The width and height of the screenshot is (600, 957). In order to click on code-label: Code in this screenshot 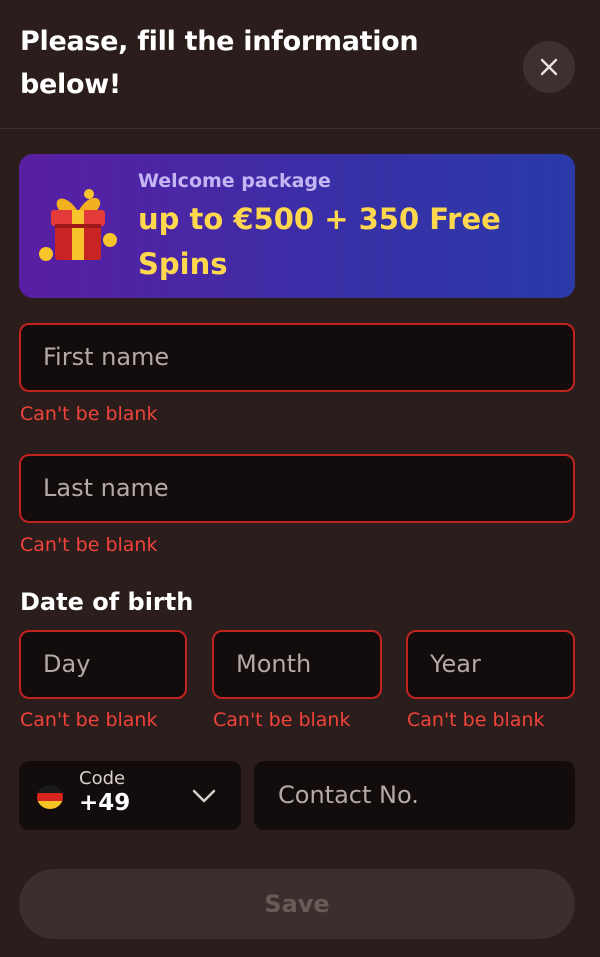, I will do `click(102, 778)`.